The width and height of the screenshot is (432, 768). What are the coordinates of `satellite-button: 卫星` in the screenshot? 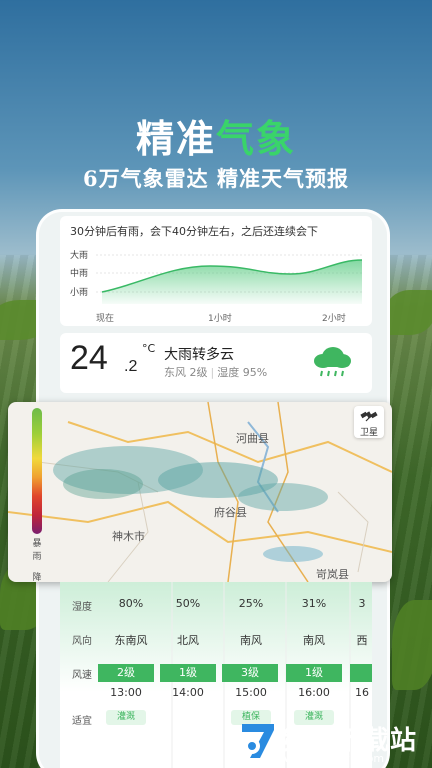 It's located at (369, 422).